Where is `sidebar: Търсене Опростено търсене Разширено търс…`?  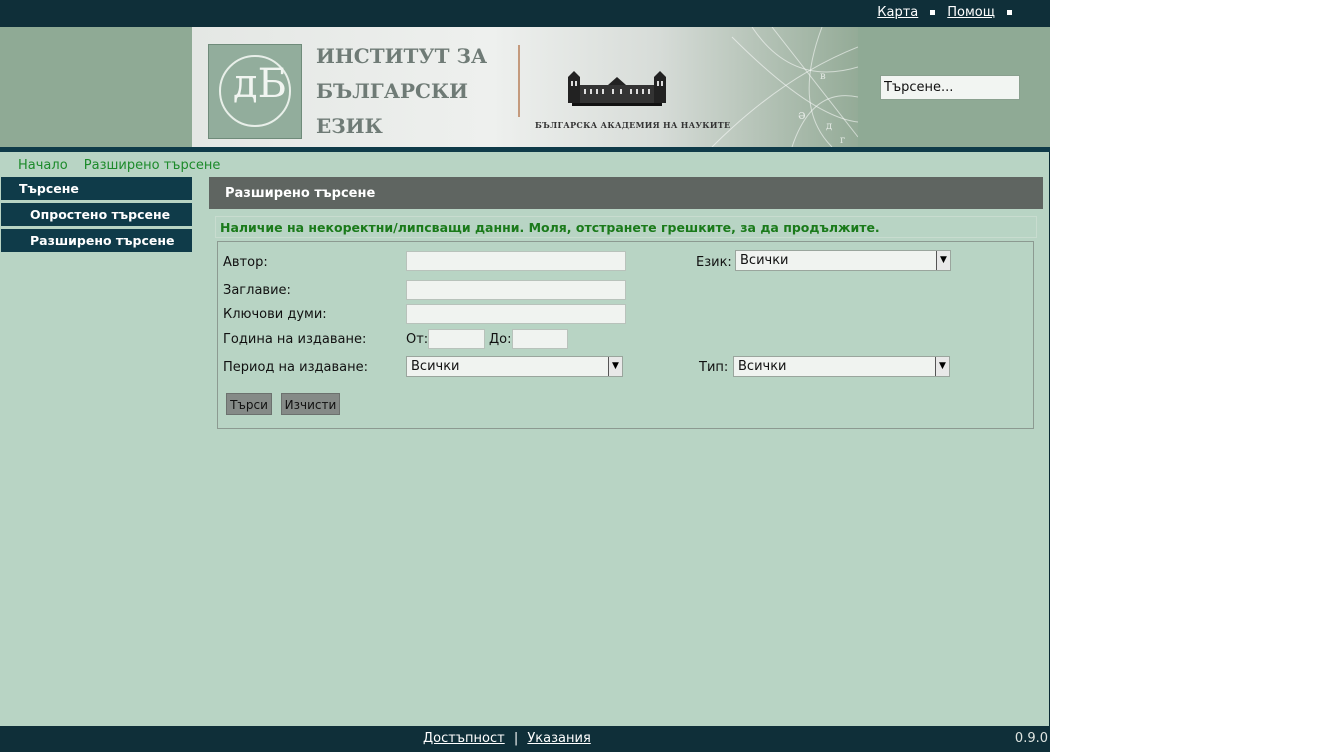 sidebar: Търсене Опростено търсене Разширено търс… is located at coordinates (96, 216).